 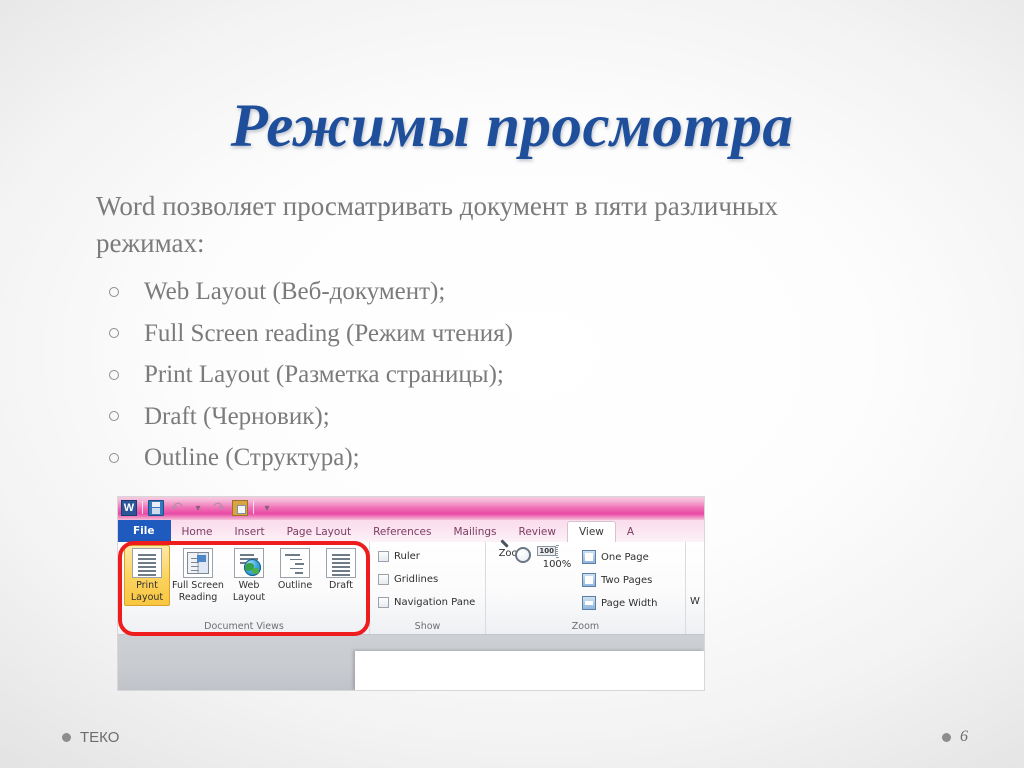 What do you see at coordinates (147, 585) in the screenshot?
I see `button-label-line1: Print` at bounding box center [147, 585].